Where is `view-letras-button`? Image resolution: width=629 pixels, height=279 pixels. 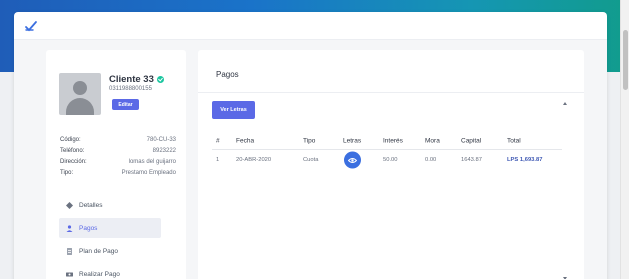
view-letras-button is located at coordinates (352, 160).